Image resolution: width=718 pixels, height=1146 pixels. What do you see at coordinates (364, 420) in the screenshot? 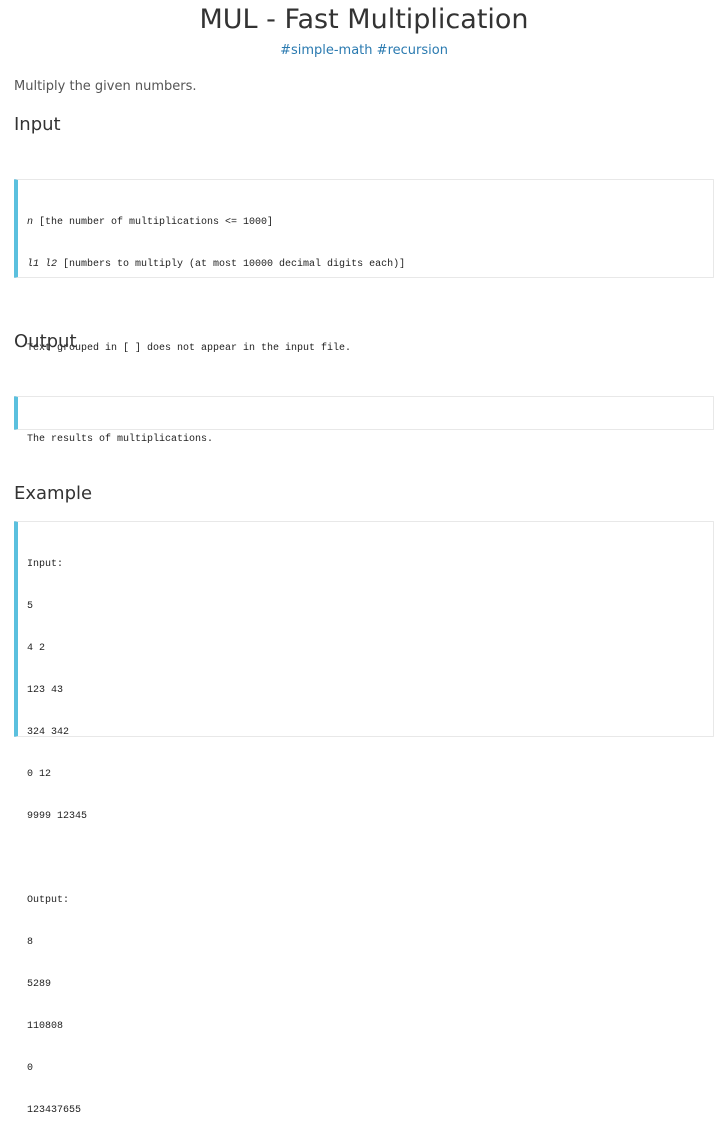
I see `output-spec-box: The results of multiplications.` at bounding box center [364, 420].